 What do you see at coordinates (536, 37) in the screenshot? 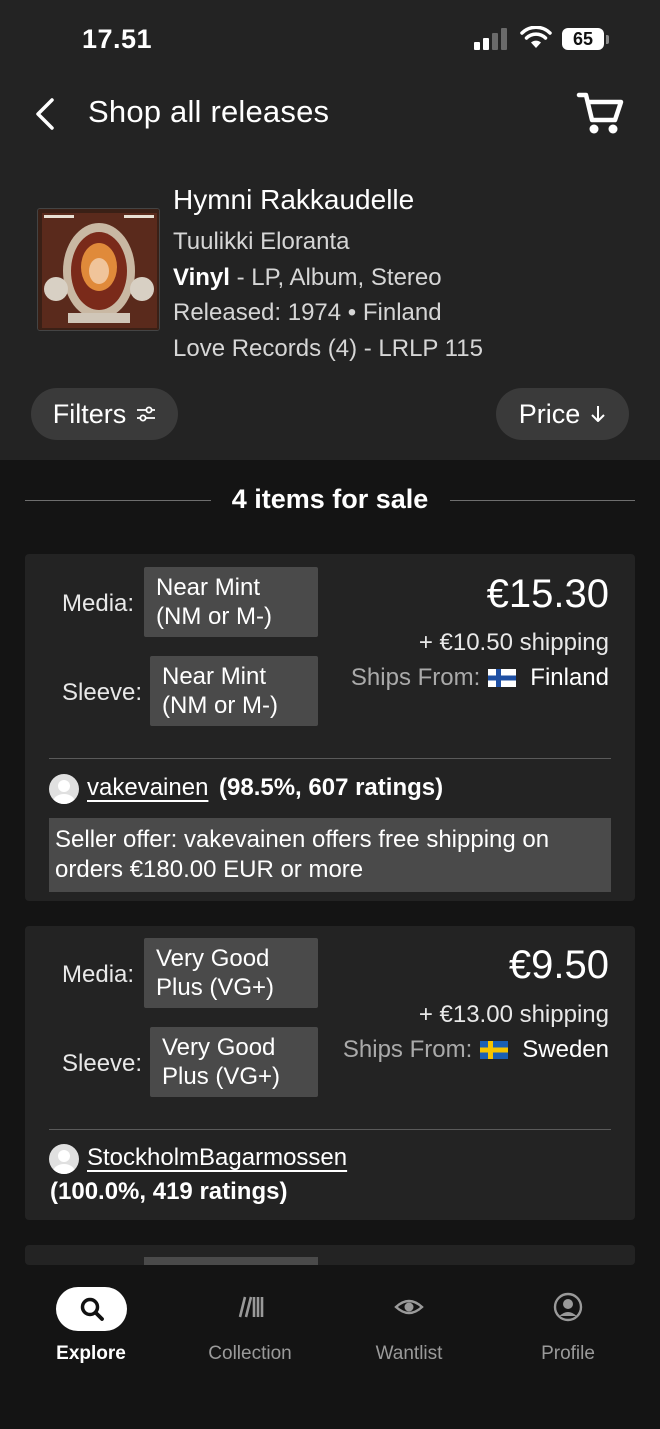
I see `wifi-icon` at bounding box center [536, 37].